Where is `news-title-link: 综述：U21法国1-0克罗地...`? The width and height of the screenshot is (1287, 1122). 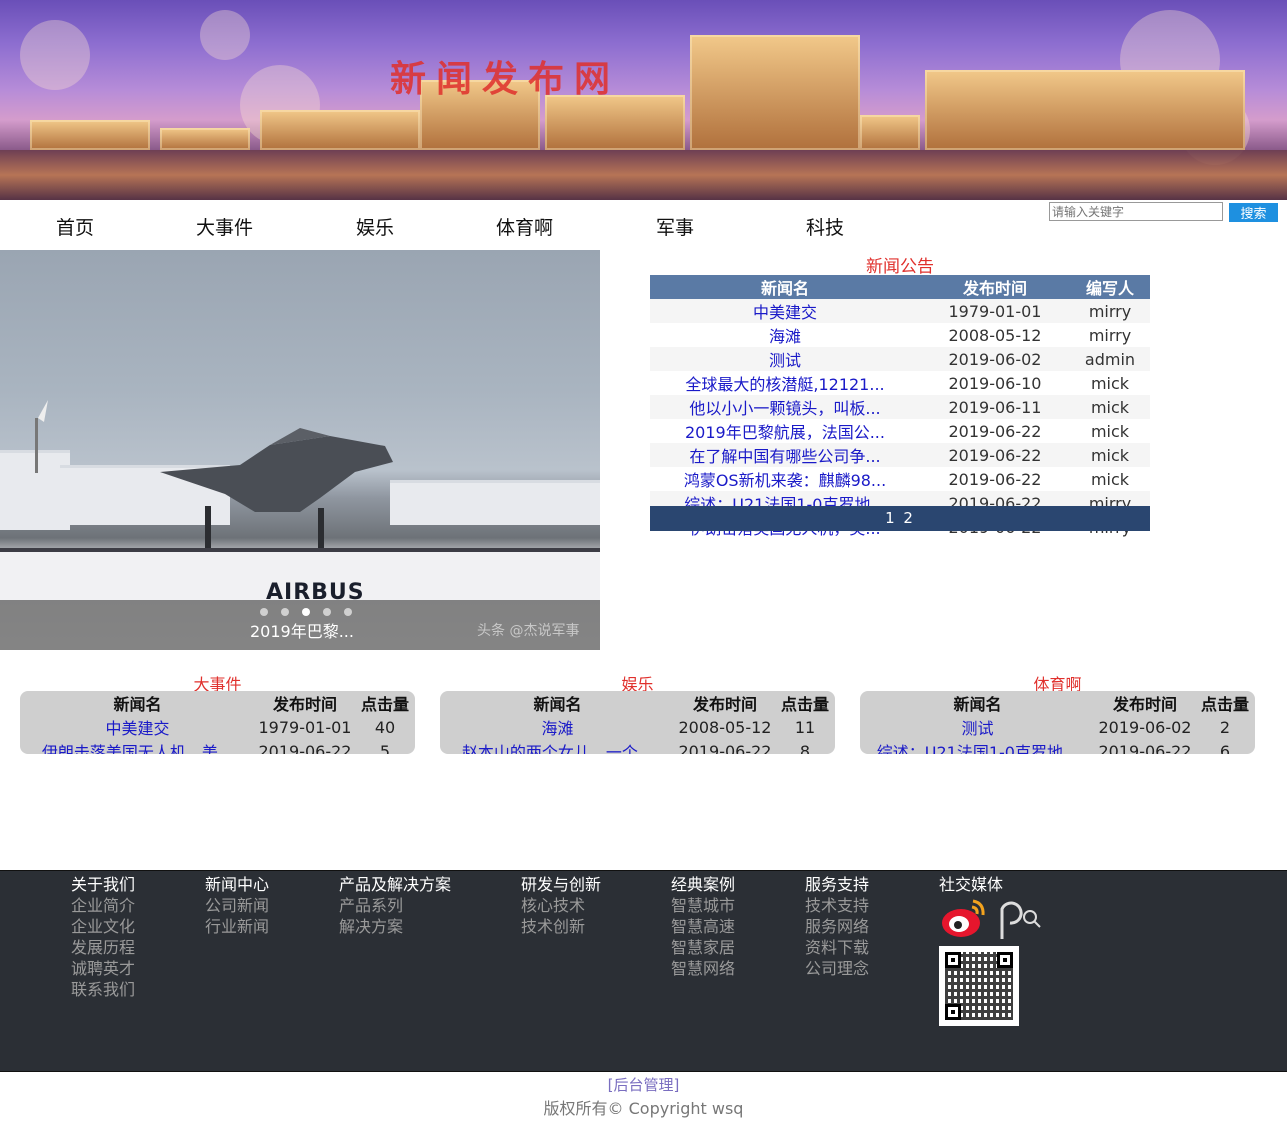 news-title-link: 综述：U21法国1-0克罗地... is located at coordinates (977, 746).